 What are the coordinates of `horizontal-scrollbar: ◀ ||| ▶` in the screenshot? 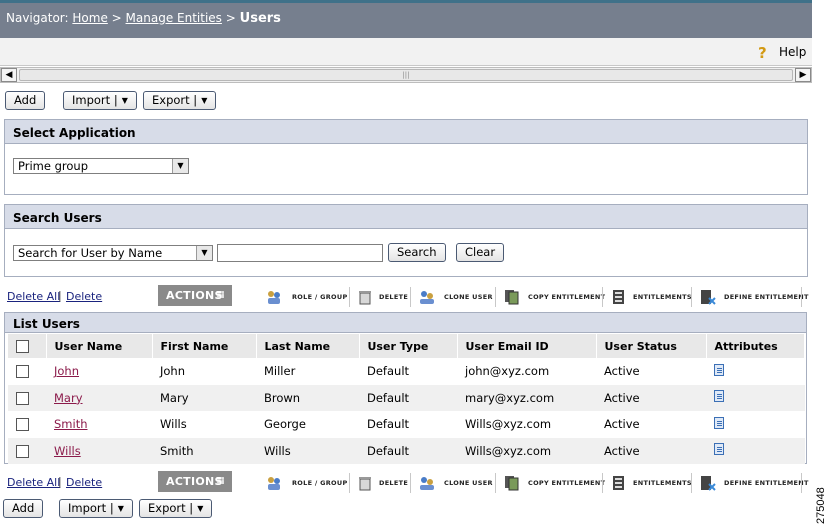 It's located at (406, 75).